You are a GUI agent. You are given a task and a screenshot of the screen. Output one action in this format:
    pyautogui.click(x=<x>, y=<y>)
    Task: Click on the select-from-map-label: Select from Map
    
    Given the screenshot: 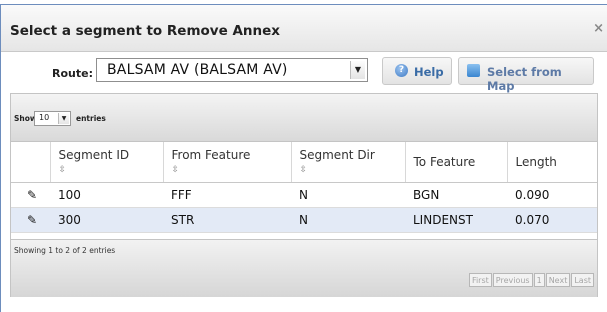 What is the action you would take?
    pyautogui.click(x=524, y=79)
    